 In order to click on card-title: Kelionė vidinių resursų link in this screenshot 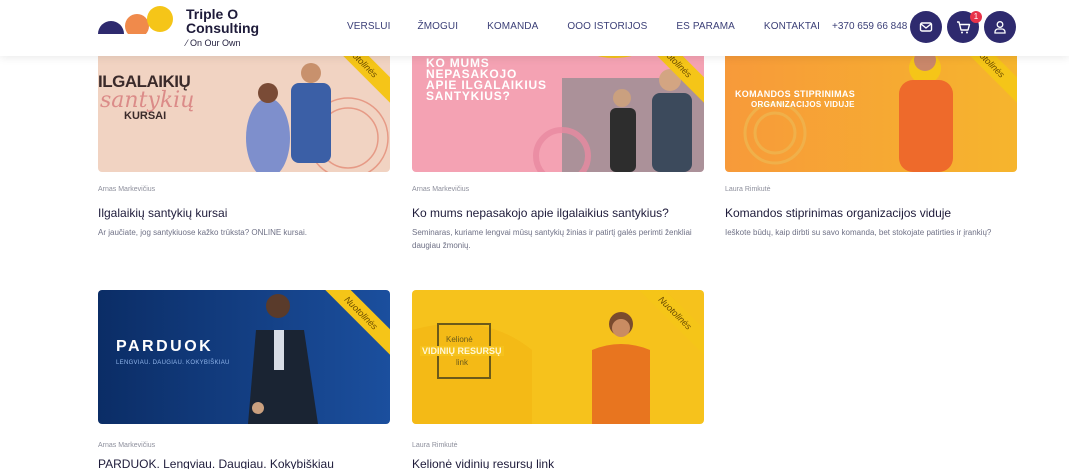, I will do `click(483, 463)`.